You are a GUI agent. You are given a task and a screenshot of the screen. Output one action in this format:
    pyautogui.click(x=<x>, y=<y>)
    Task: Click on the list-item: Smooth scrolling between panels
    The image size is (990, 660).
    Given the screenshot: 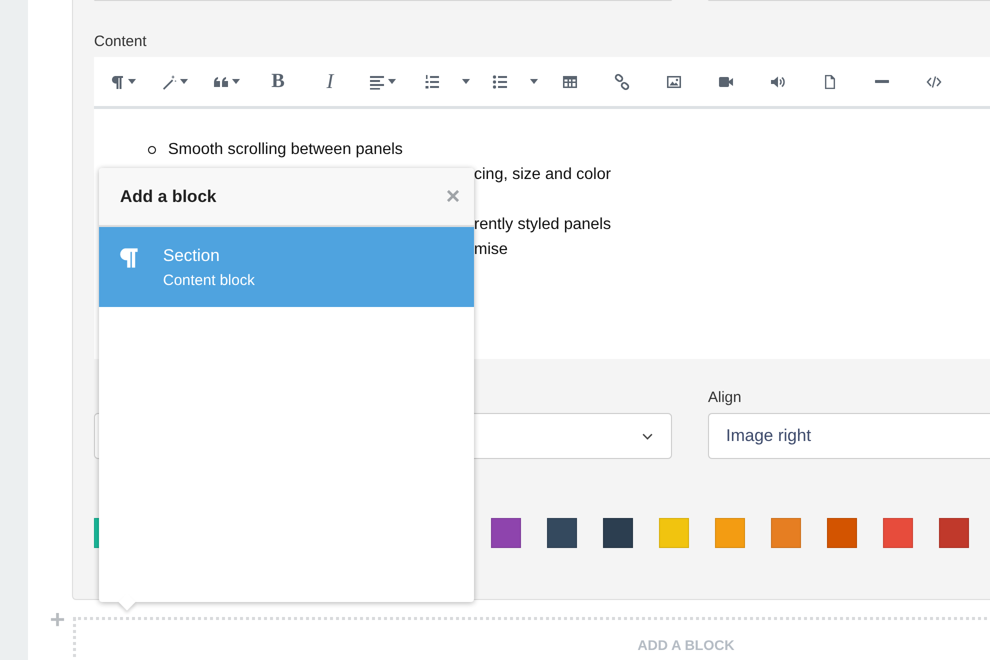 What is the action you would take?
    pyautogui.click(x=285, y=150)
    